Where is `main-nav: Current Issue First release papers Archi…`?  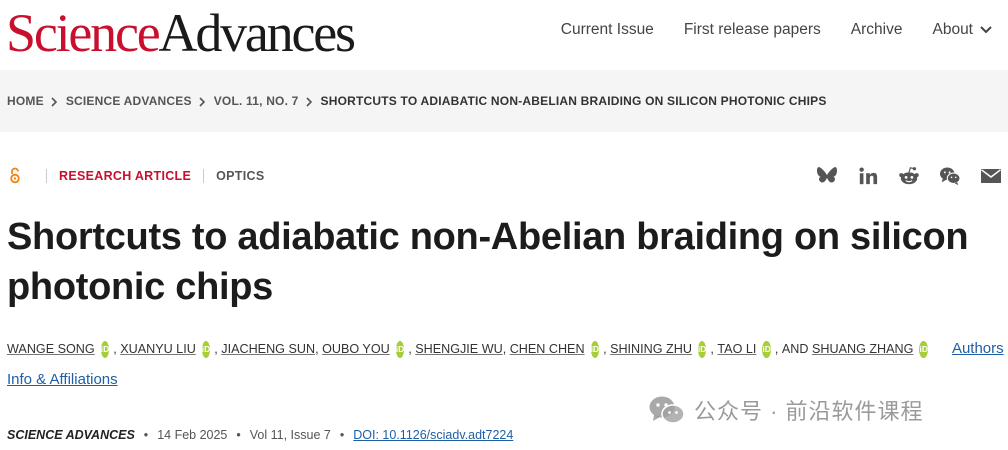
main-nav: Current Issue First release papers Archi… is located at coordinates (776, 30).